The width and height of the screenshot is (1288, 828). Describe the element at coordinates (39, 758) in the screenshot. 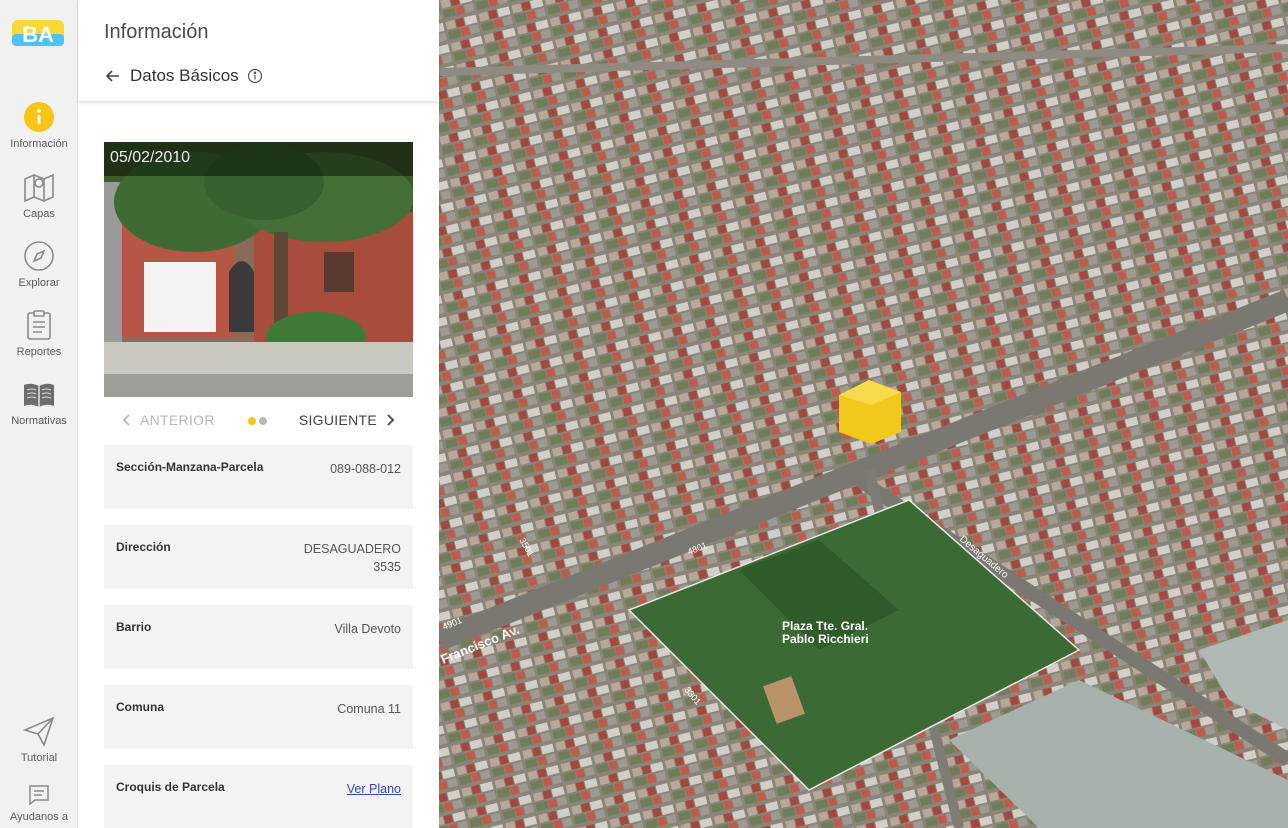

I see `nav-label: Tutorial` at that location.